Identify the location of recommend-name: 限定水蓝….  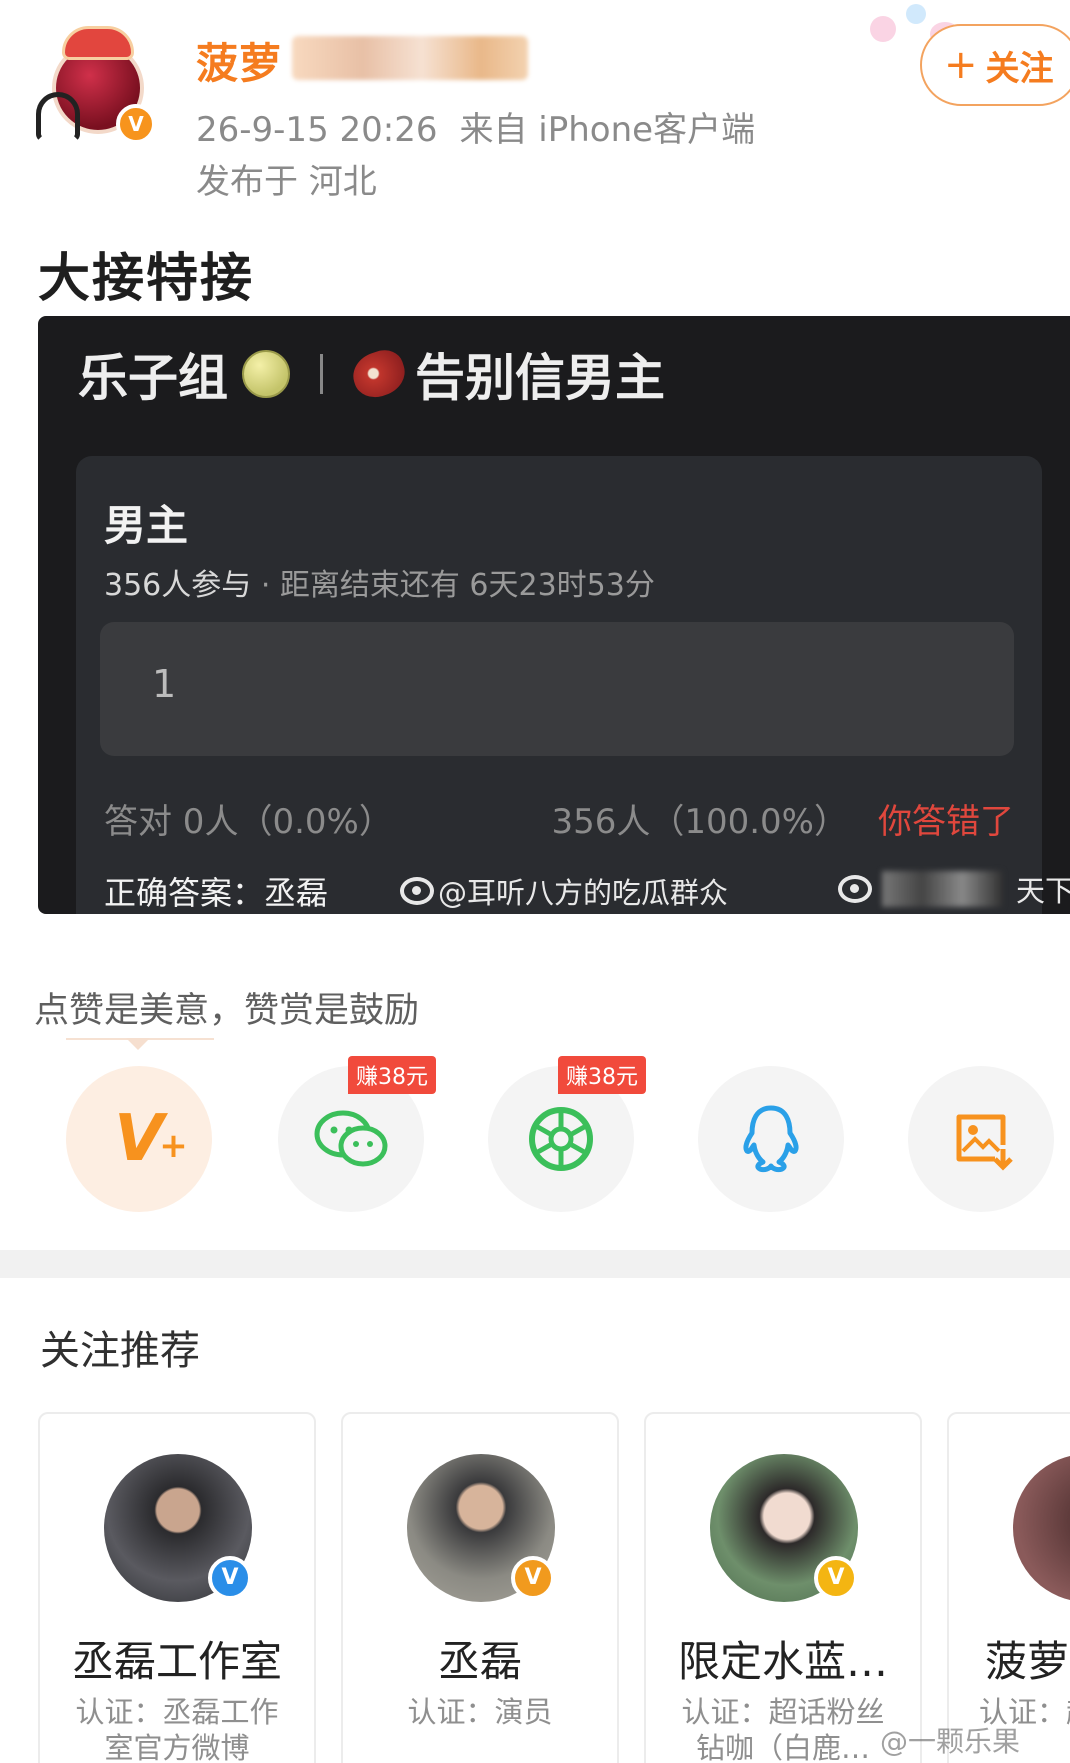
(783, 1658).